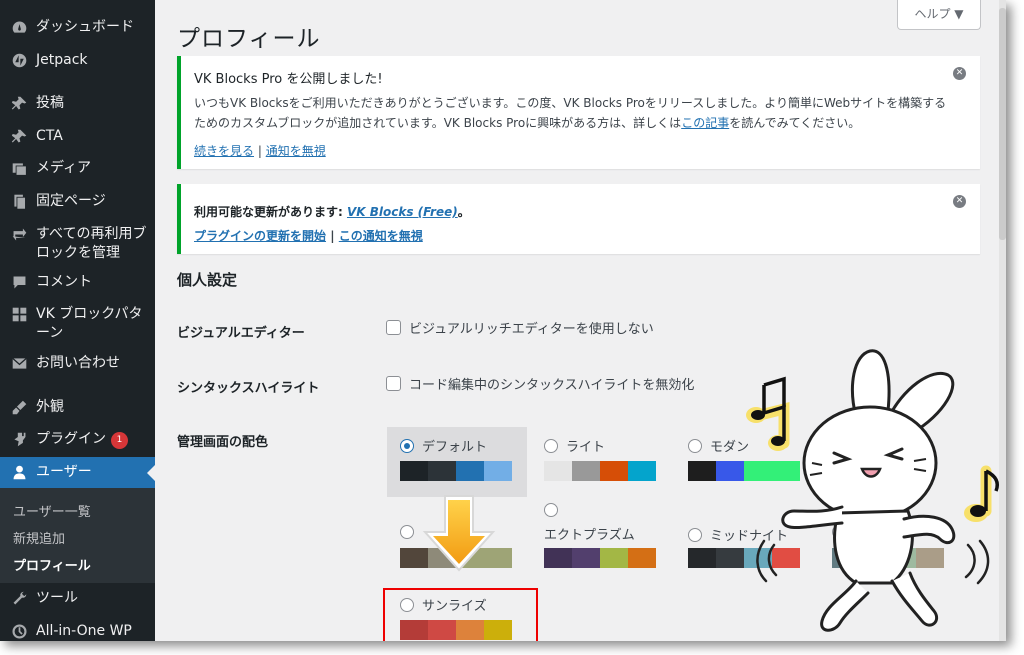  What do you see at coordinates (455, 447) in the screenshot?
I see `color-scheme-name: デフォルト` at bounding box center [455, 447].